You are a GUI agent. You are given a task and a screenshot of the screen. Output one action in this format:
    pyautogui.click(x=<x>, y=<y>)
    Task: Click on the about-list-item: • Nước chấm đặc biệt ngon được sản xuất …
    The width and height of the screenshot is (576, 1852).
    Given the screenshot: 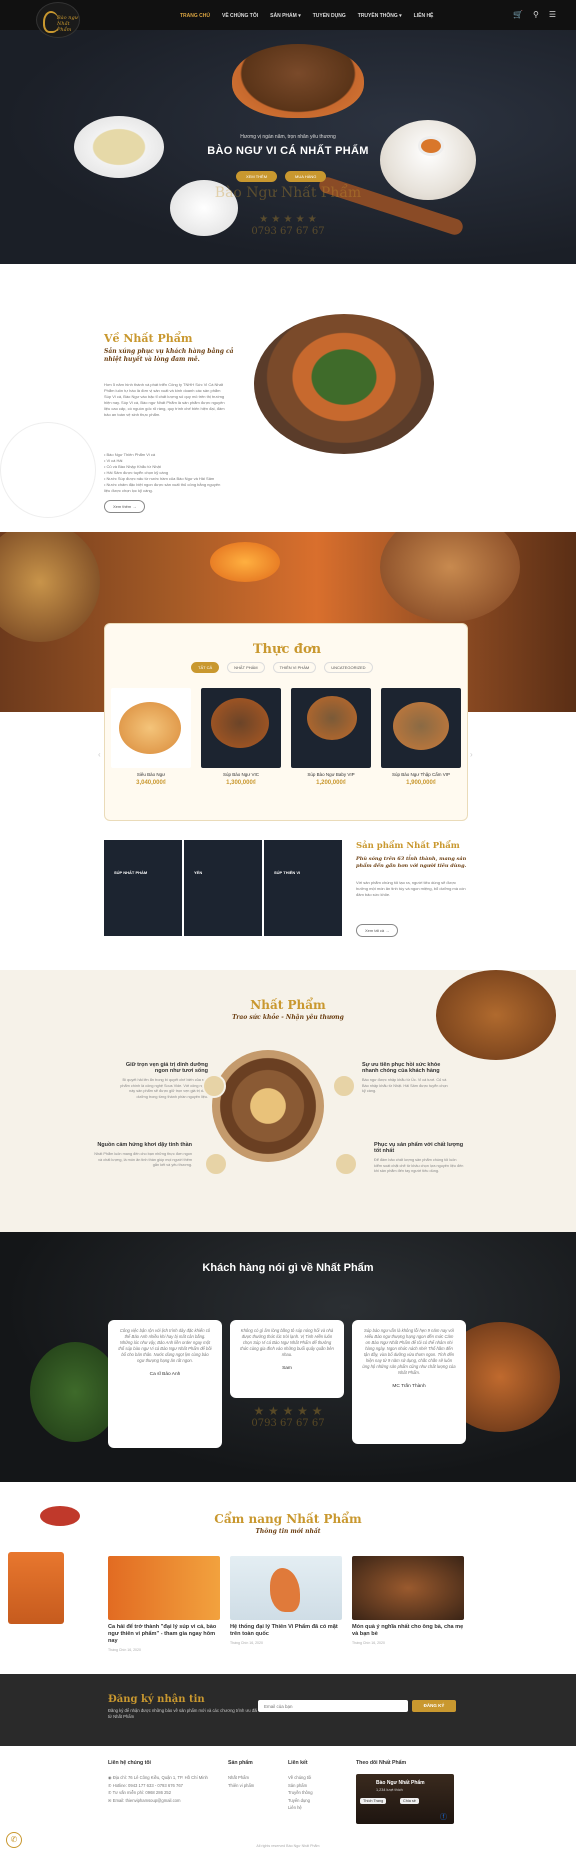 What is the action you would take?
    pyautogui.click(x=162, y=487)
    